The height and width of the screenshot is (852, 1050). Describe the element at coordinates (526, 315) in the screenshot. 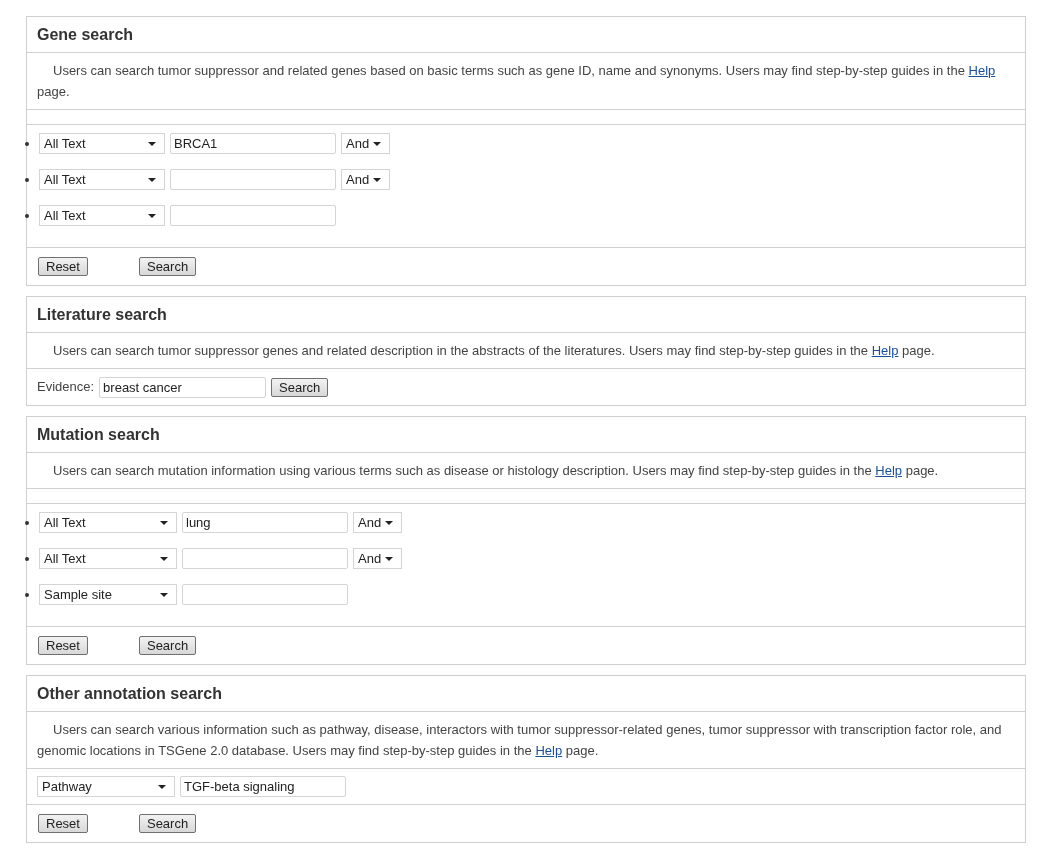

I see `panel-title: Literature search` at that location.